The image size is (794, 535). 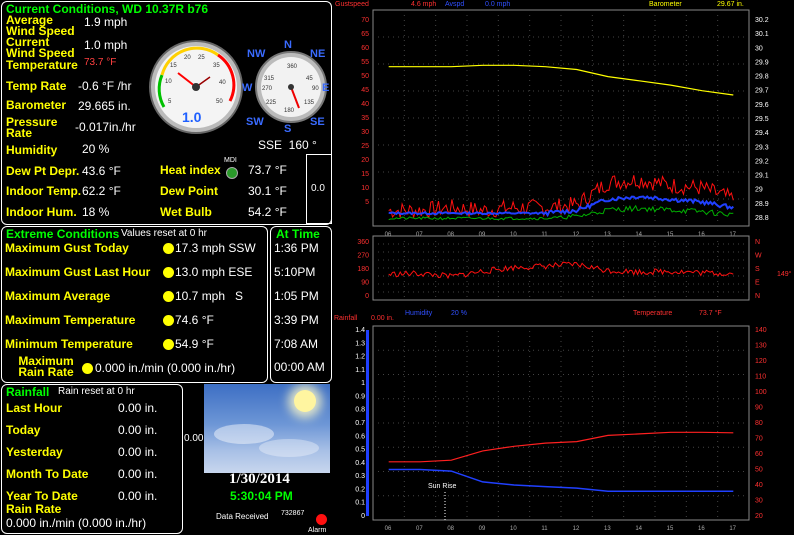 I want to click on svg-text: 315, so click(x=269, y=79).